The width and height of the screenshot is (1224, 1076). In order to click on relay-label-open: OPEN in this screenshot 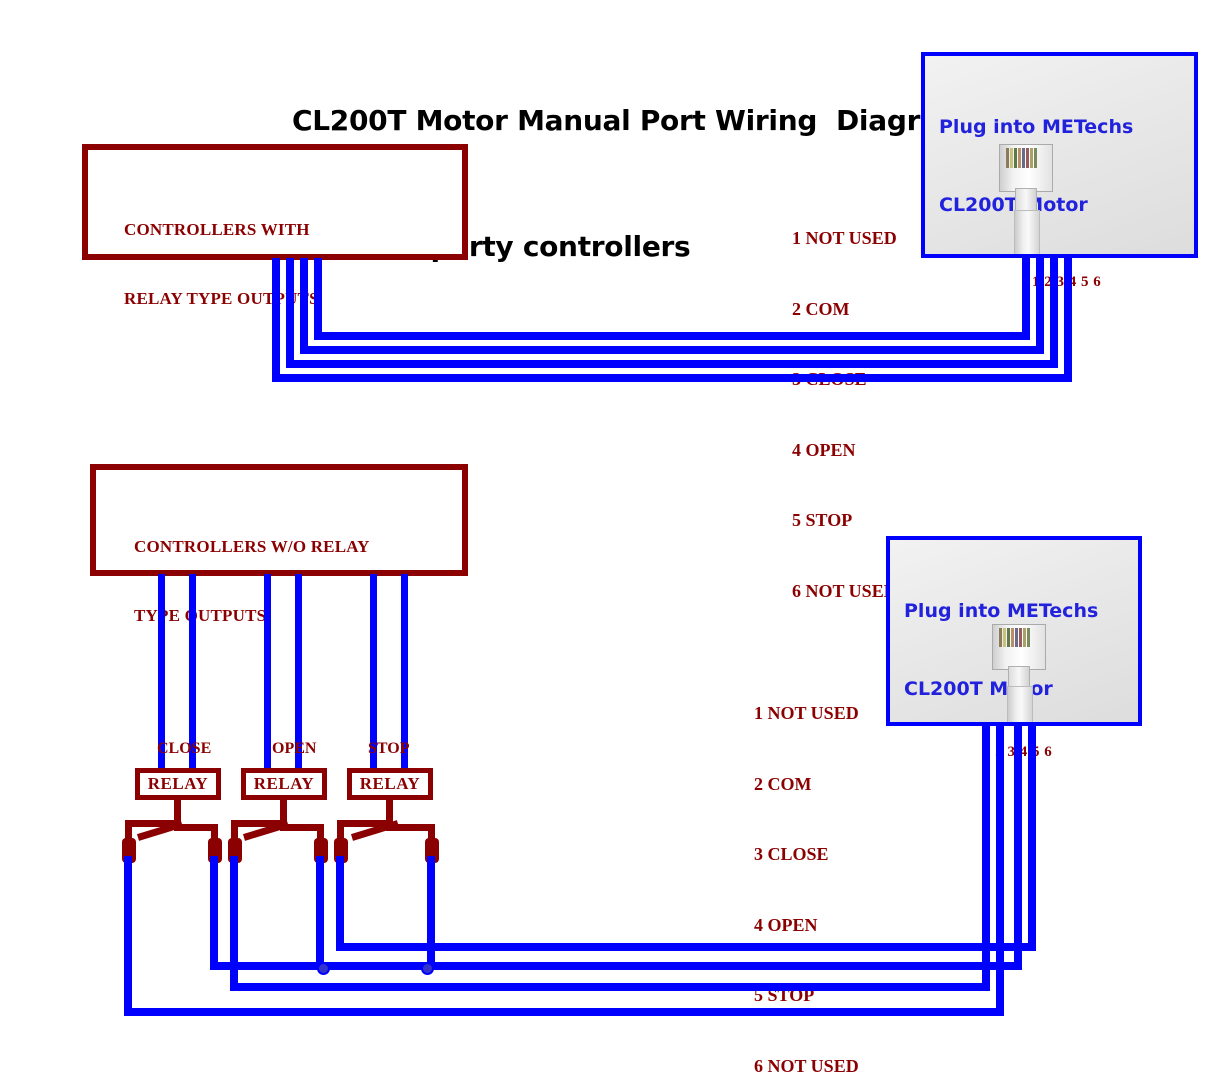, I will do `click(294, 748)`.